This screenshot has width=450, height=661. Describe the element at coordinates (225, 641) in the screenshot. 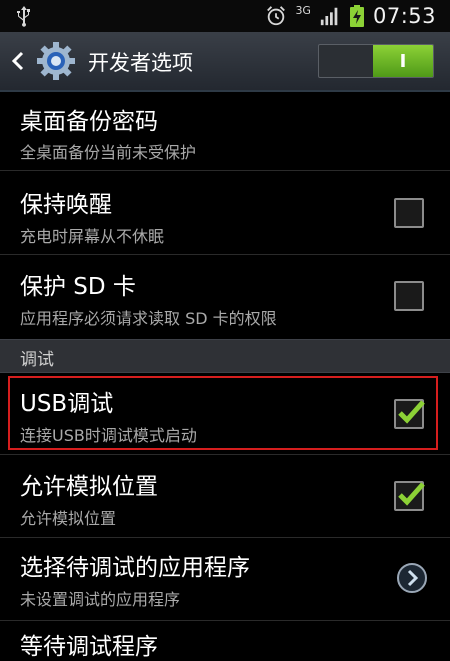

I see `list-item-wait-for-debugger: 等待调试程序` at that location.